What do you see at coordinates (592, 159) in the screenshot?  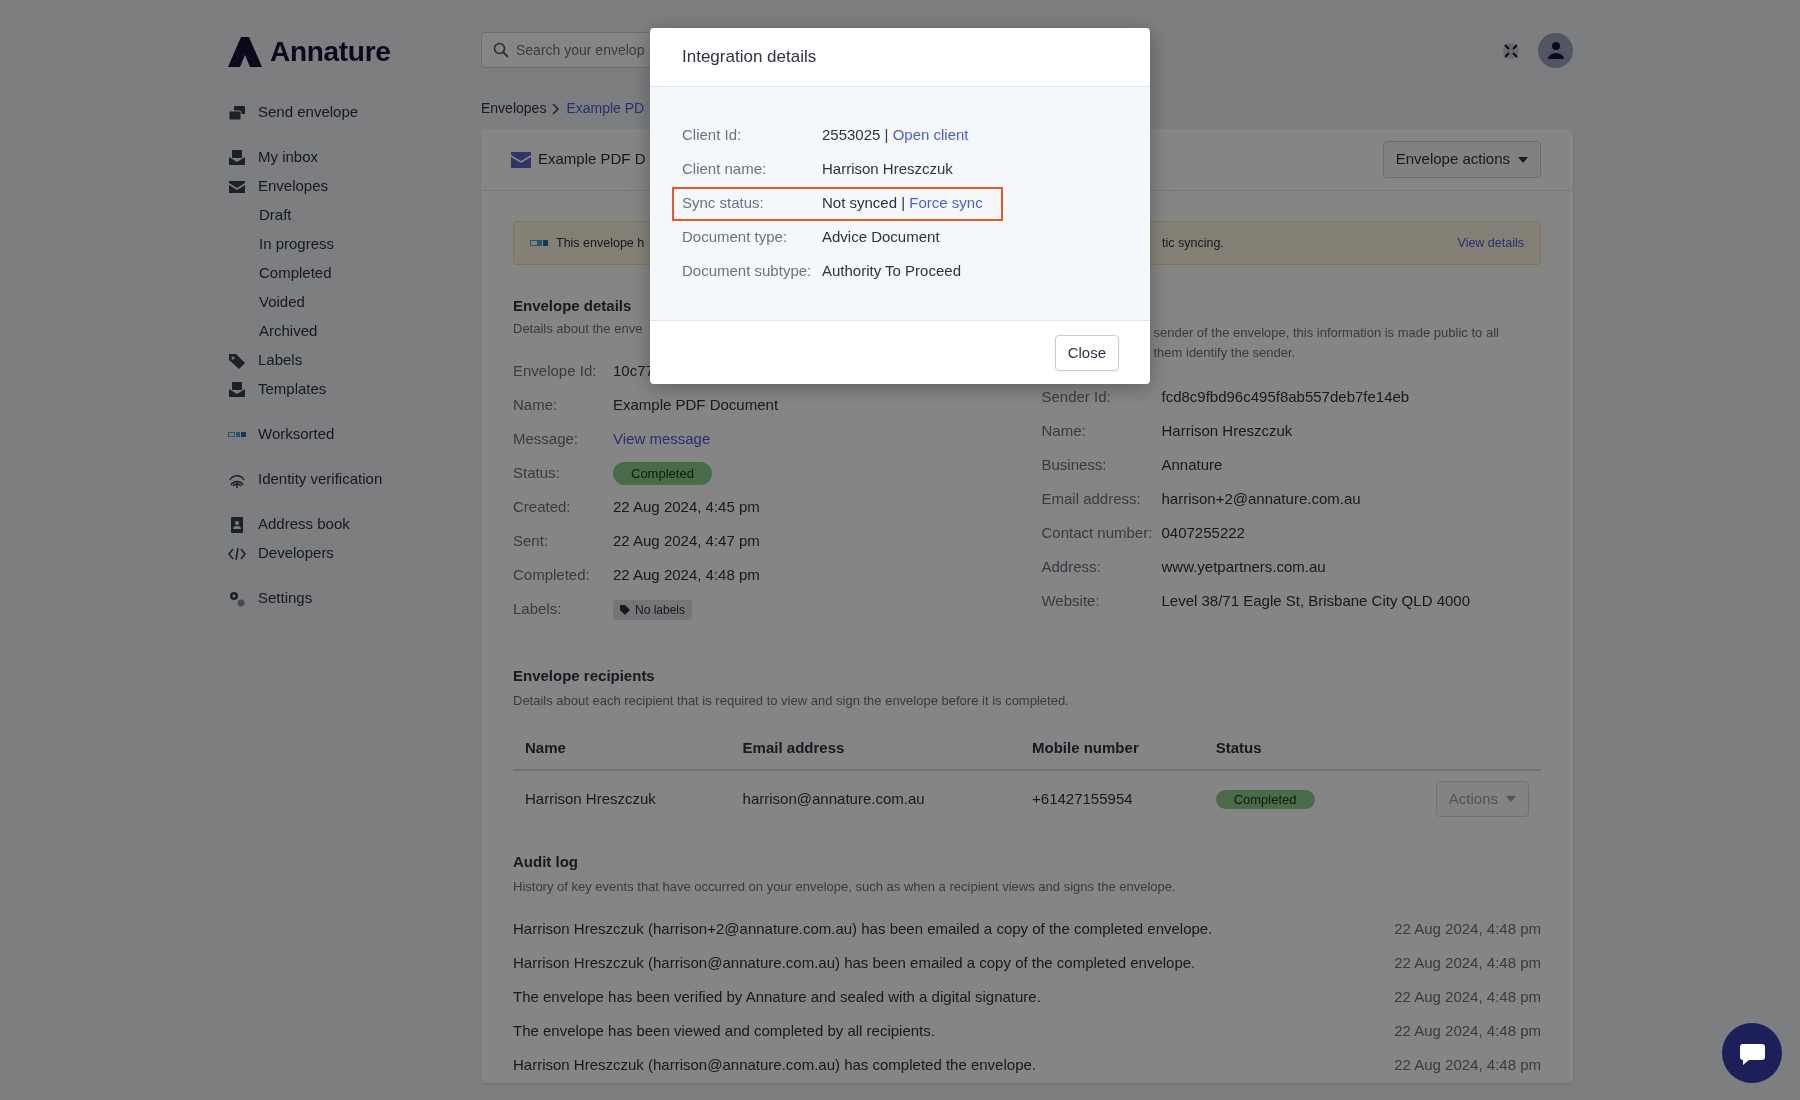 I see `card-title: Example PDF D` at bounding box center [592, 159].